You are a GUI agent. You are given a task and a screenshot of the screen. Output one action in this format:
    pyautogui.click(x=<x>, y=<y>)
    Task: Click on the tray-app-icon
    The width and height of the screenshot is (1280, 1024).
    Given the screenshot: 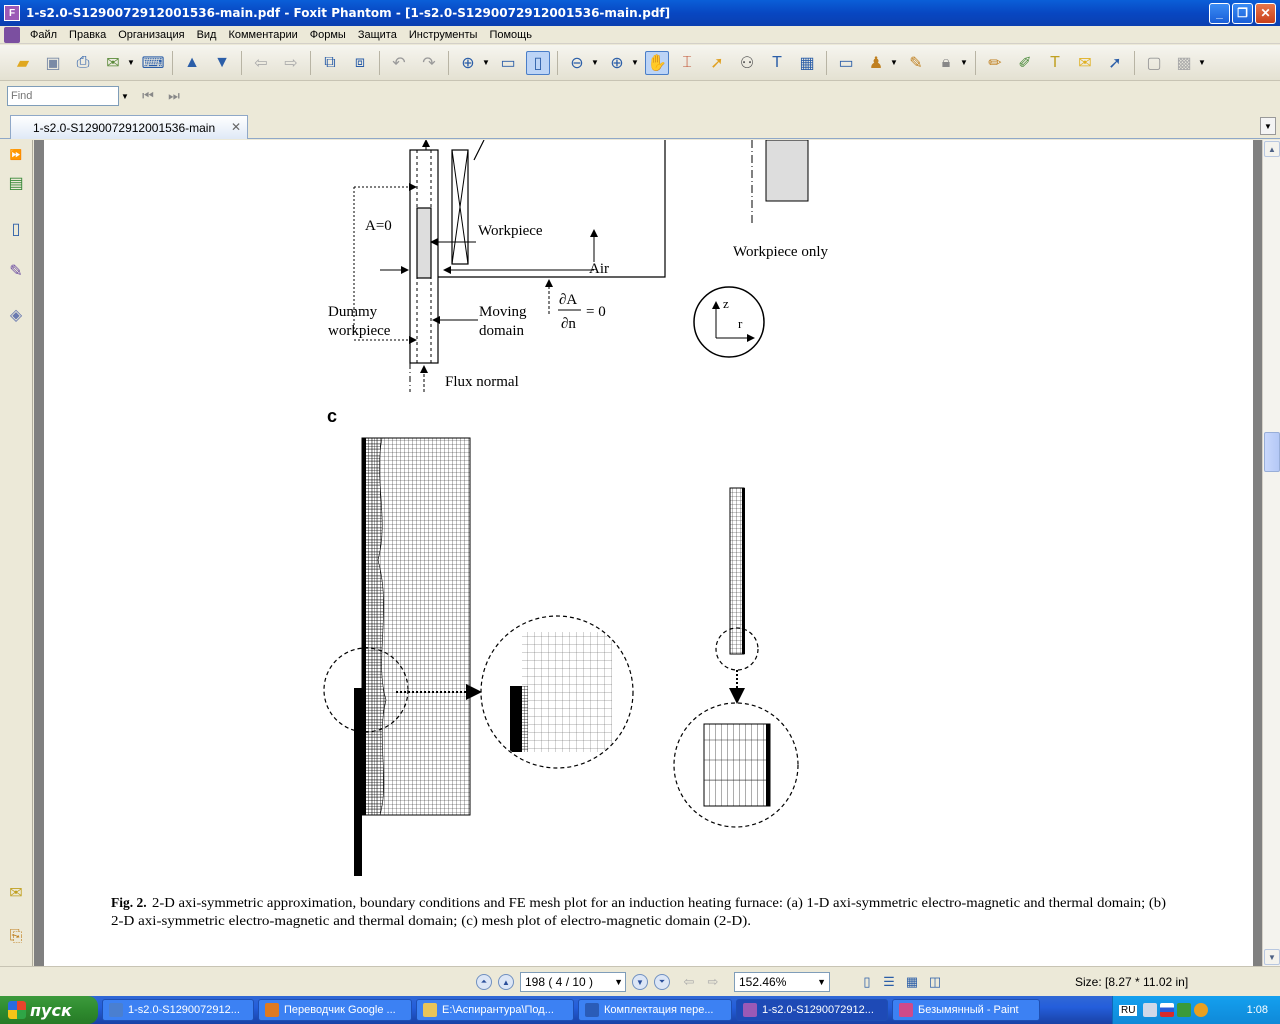 What is the action you would take?
    pyautogui.click(x=1201, y=1010)
    